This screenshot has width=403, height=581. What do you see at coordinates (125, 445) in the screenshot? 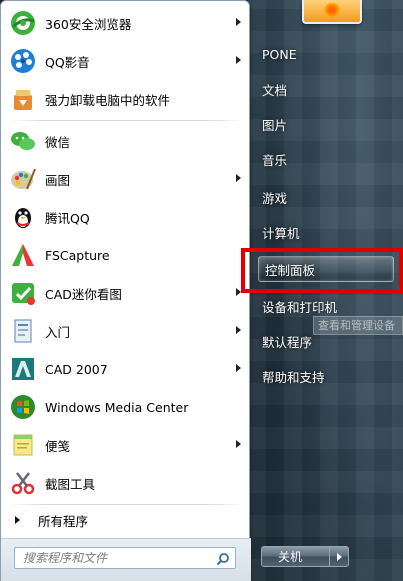
I see `program-sticky-notes: 便笺` at bounding box center [125, 445].